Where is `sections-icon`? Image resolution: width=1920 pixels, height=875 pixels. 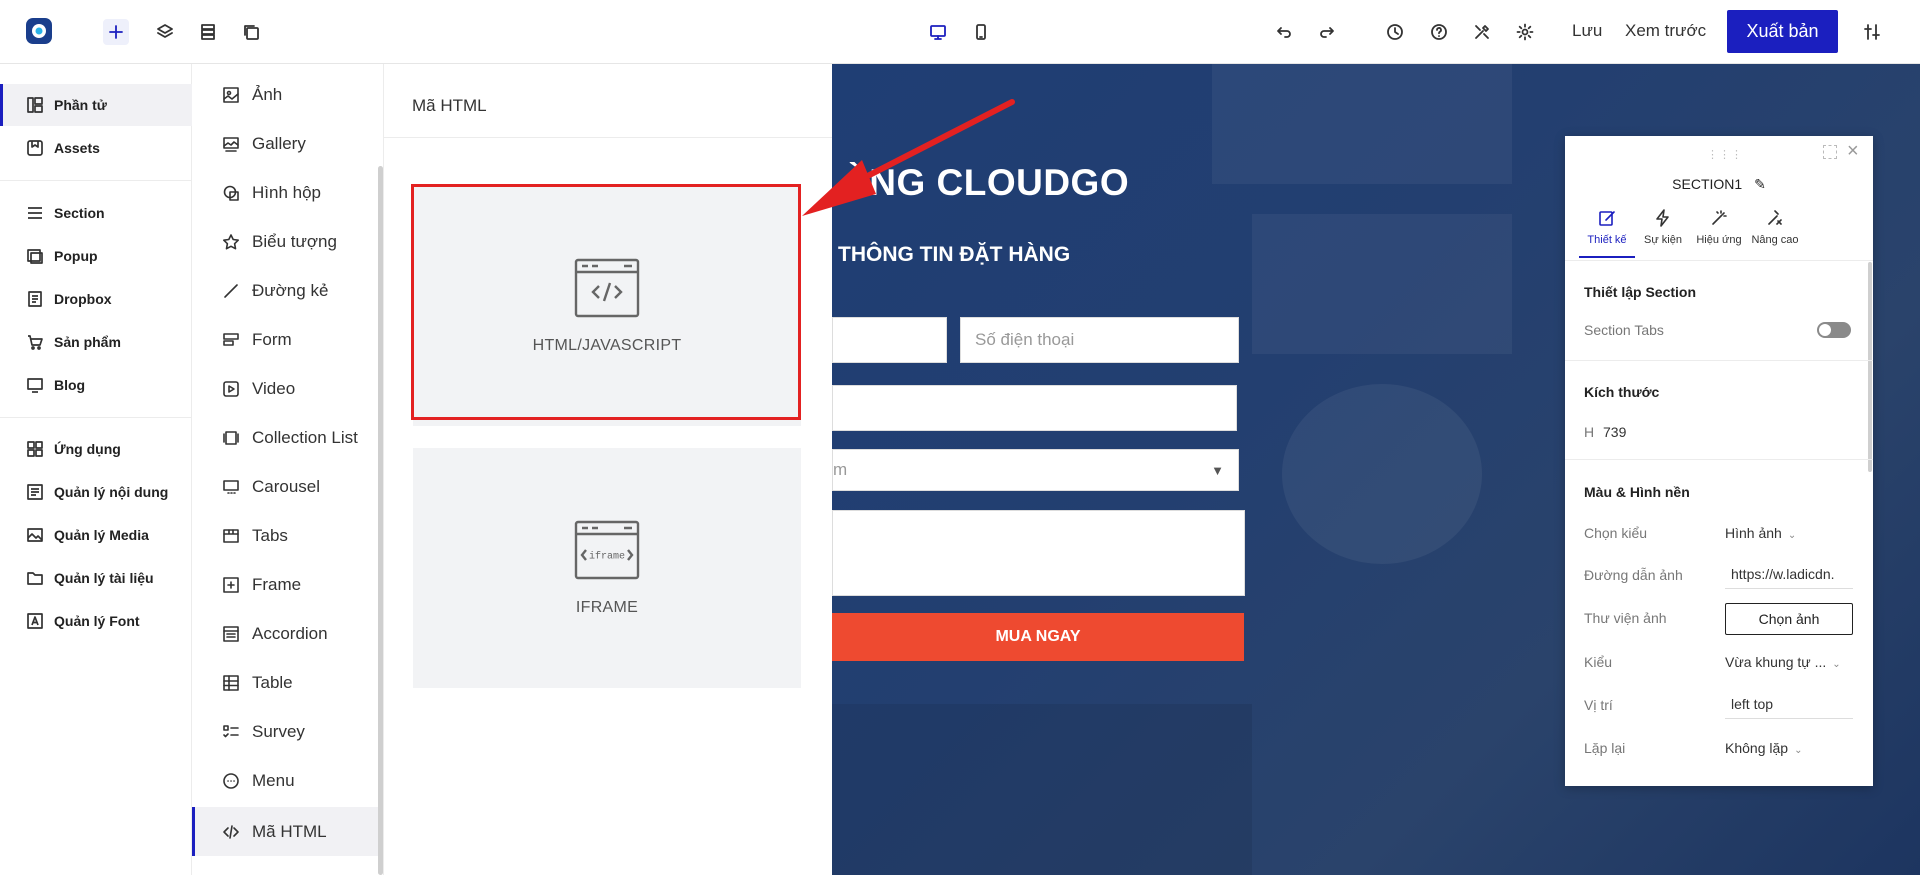 sections-icon is located at coordinates (208, 32).